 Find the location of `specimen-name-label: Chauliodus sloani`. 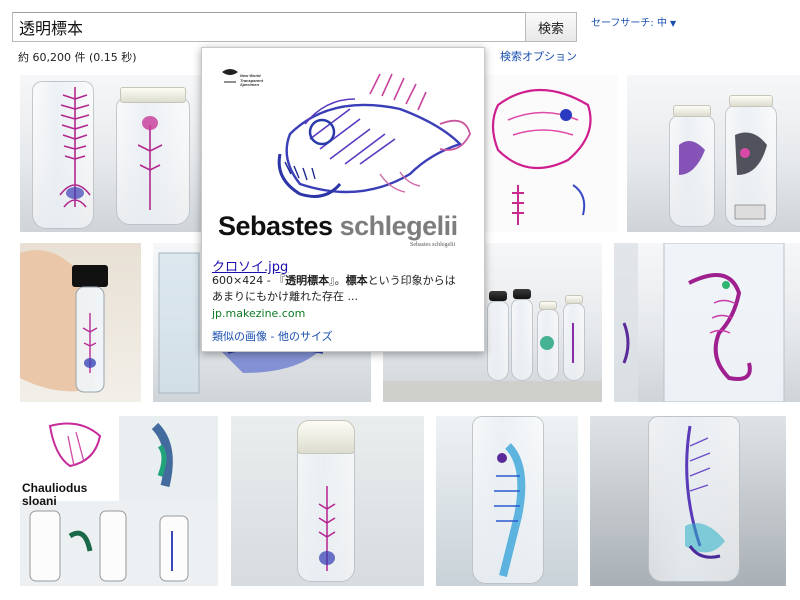

specimen-name-label: Chauliodus sloani is located at coordinates (55, 494).